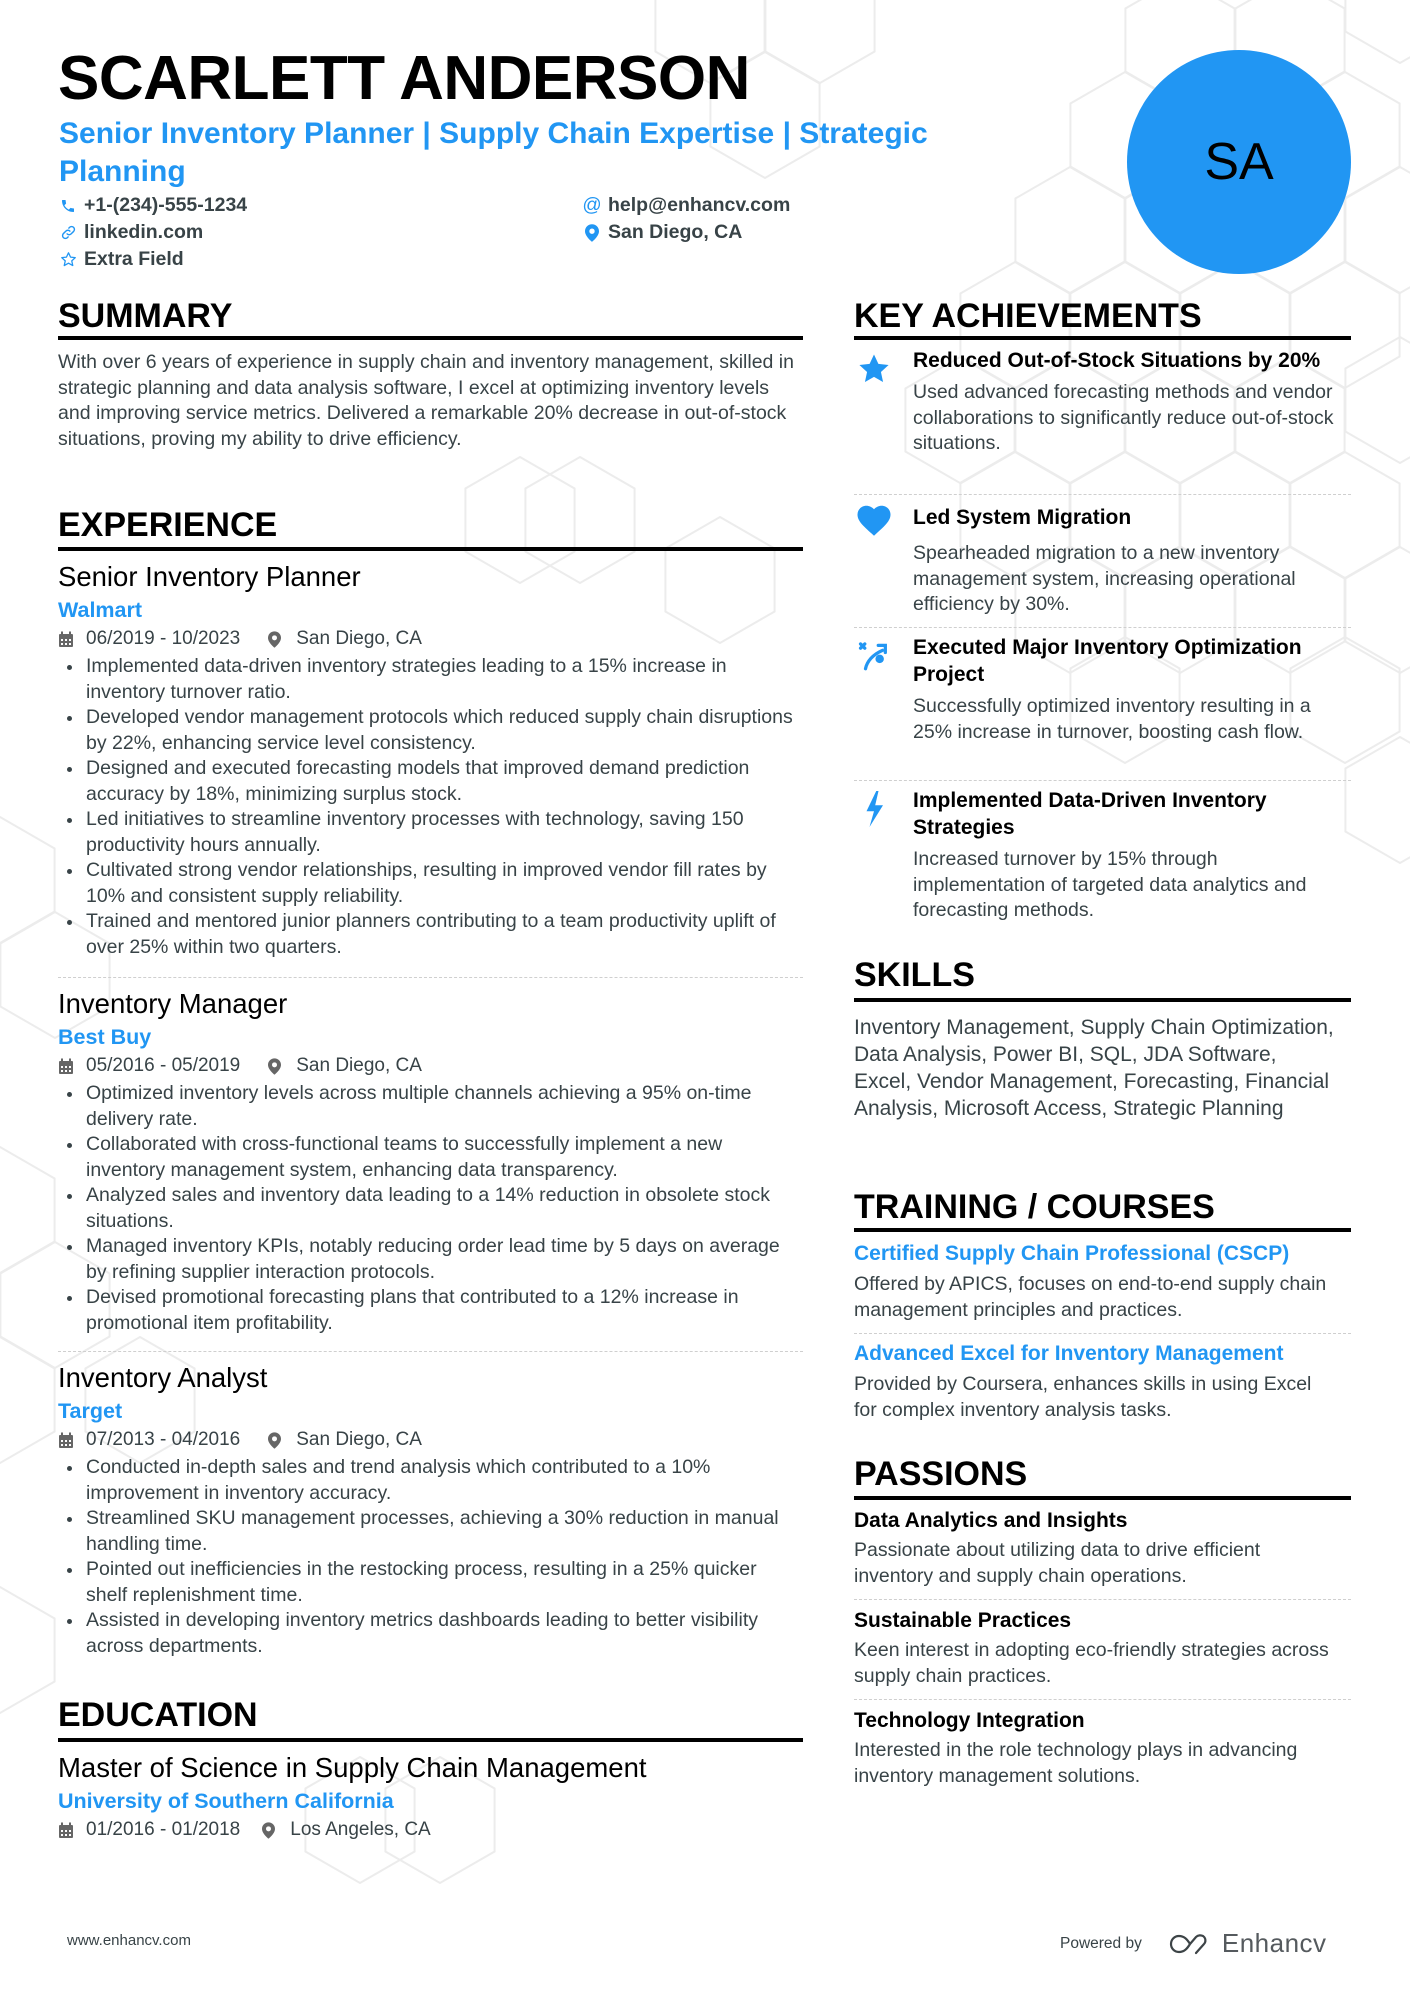 The width and height of the screenshot is (1410, 1995). I want to click on achievements-heading: KEY ACHIEVEMENTS, so click(1028, 316).